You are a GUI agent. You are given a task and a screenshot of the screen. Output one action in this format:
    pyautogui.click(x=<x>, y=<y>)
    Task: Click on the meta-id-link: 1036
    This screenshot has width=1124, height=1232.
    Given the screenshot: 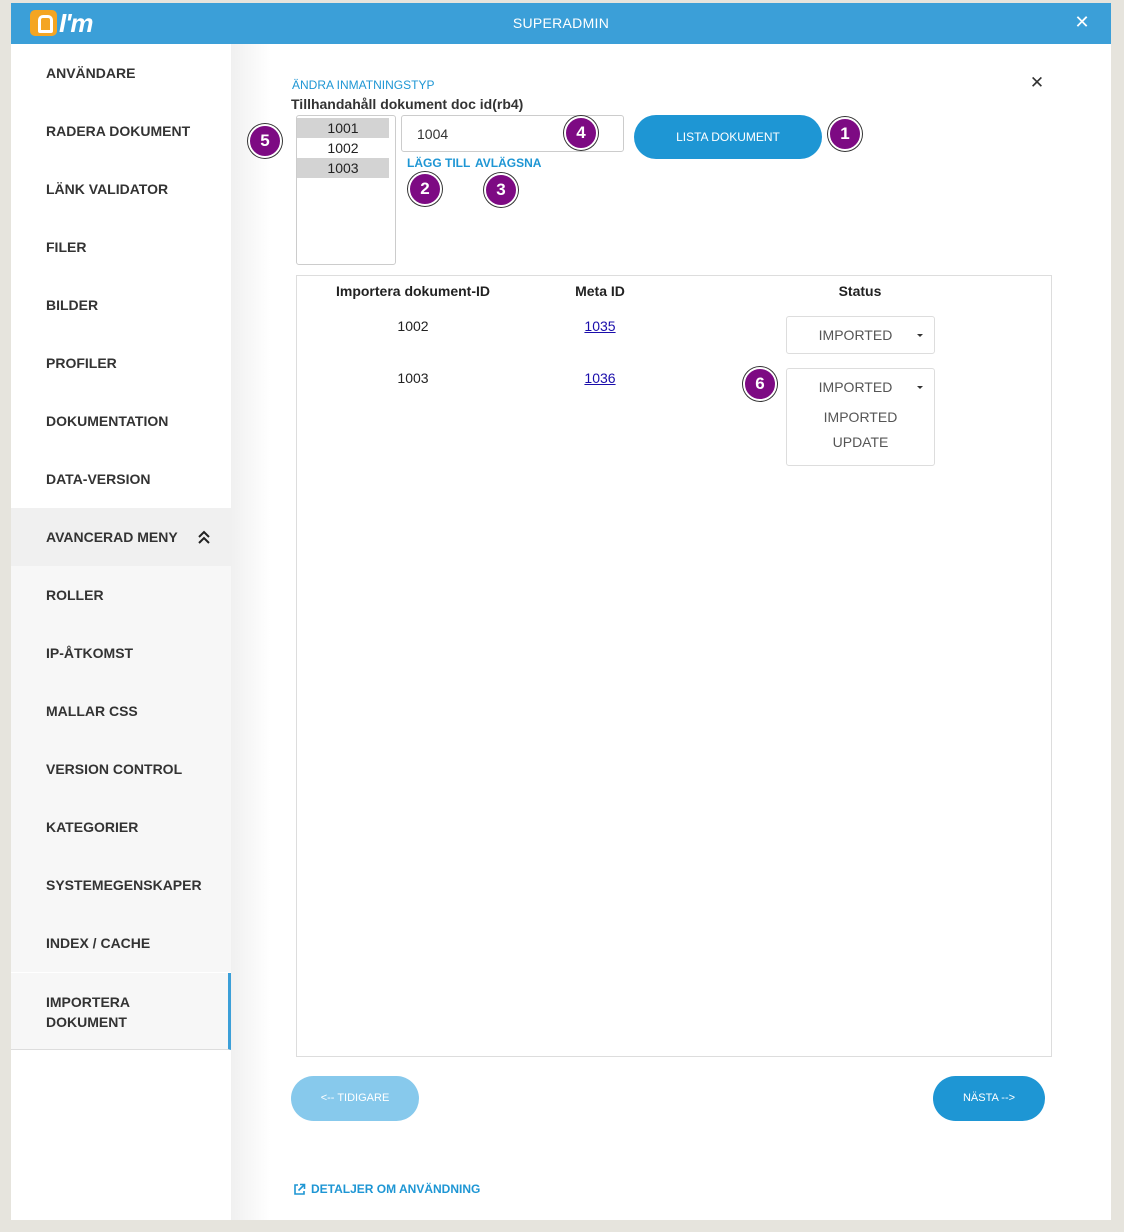 What is the action you would take?
    pyautogui.click(x=600, y=378)
    